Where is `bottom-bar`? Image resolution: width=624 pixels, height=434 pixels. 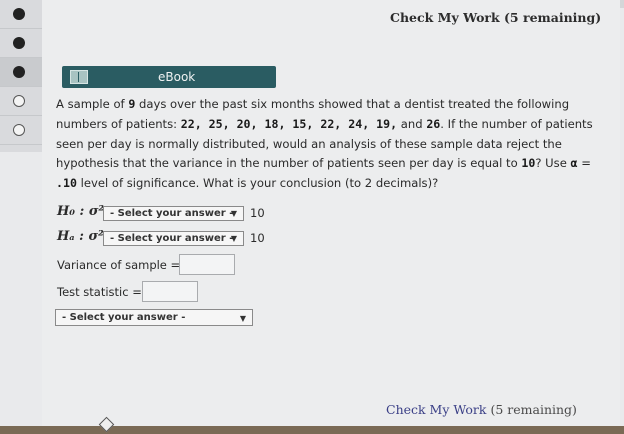
bottom-bar is located at coordinates (312, 430).